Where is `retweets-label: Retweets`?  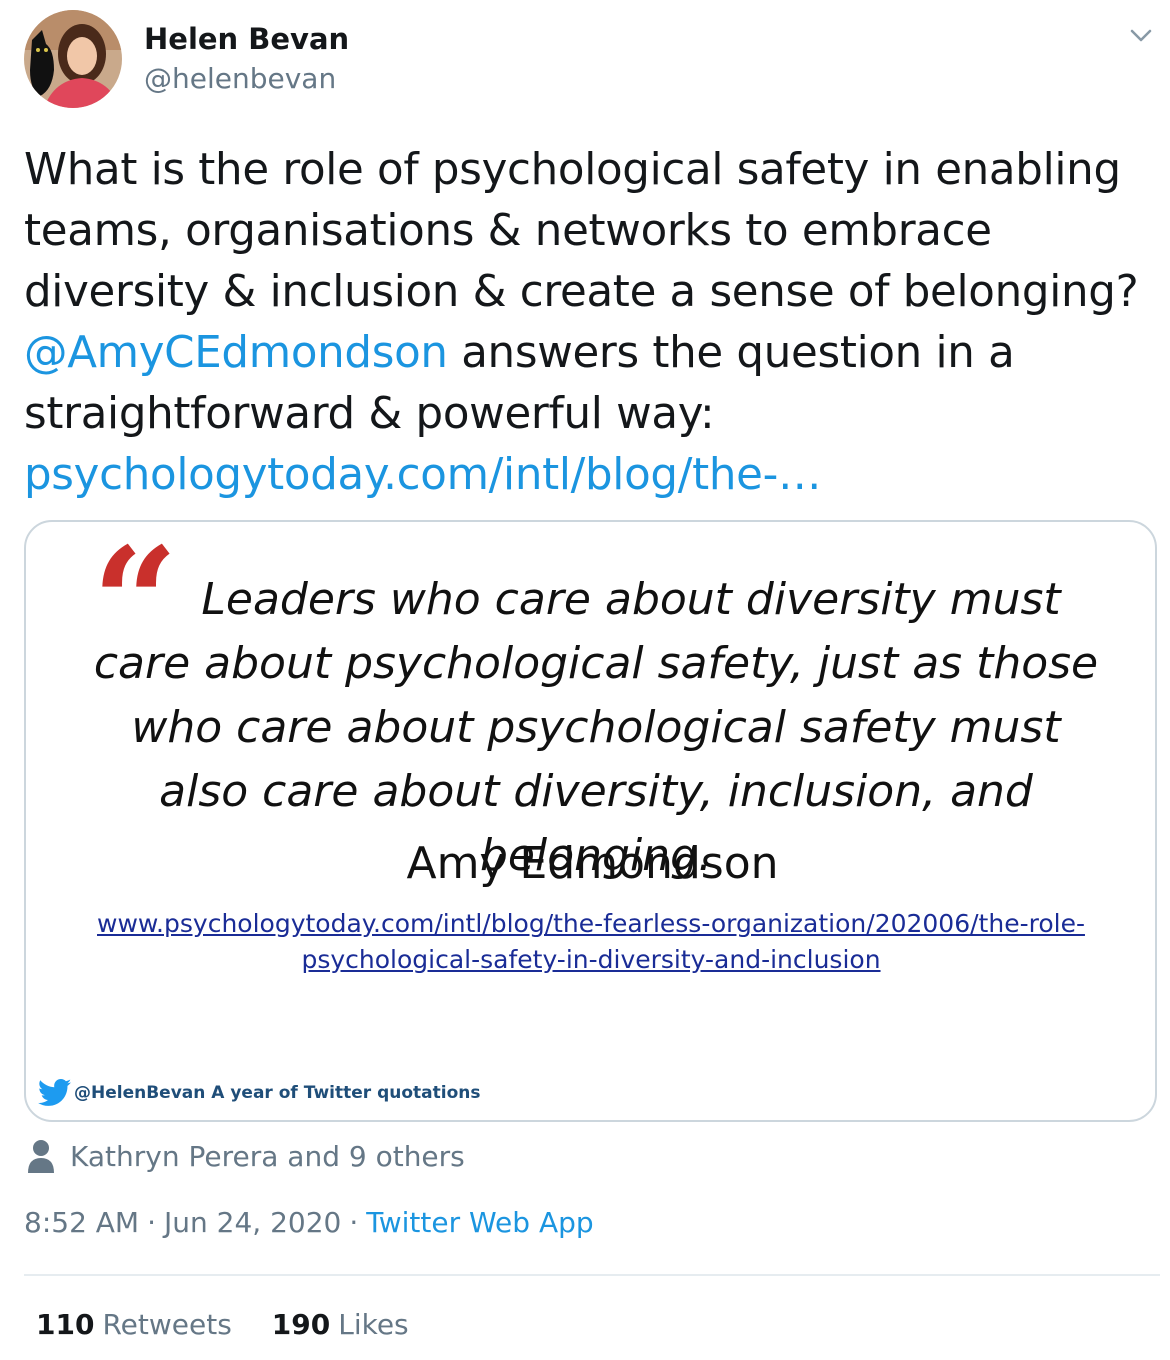
retweets-label: Retweets is located at coordinates (167, 1324).